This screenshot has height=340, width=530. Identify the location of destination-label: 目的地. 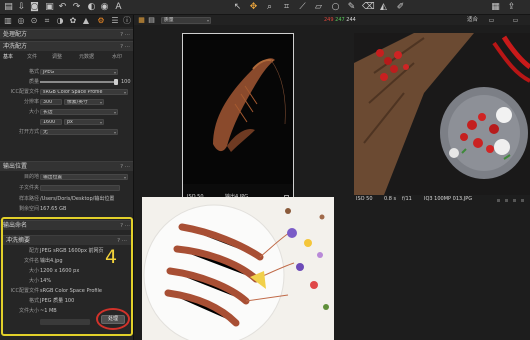
(31, 177).